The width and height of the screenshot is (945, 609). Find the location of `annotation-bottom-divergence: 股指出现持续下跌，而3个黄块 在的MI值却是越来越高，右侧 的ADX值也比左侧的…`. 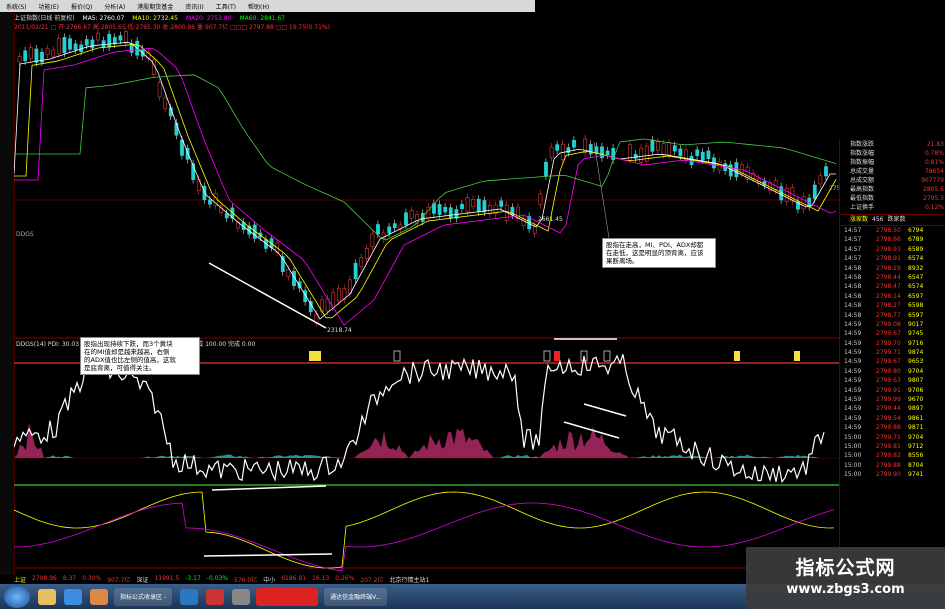

annotation-bottom-divergence: 股指出现持续下跌，而3个黄块 在的MI值却是越来越高，右侧 的ADX值也比左侧的… is located at coordinates (140, 356).